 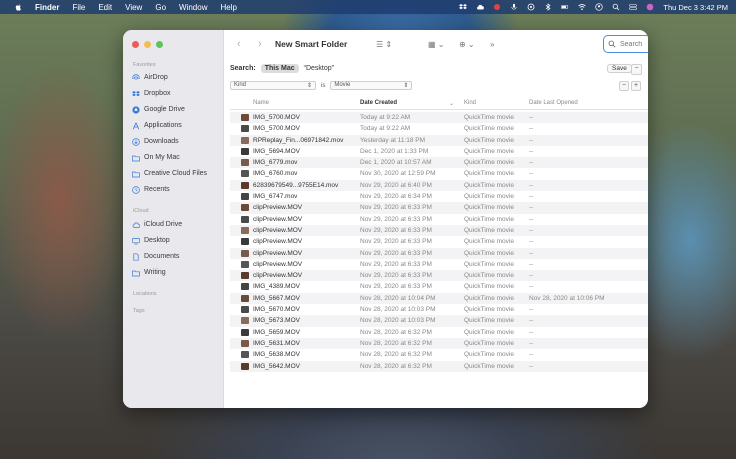 What do you see at coordinates (157, 125) in the screenshot?
I see `sidebar-item-applications: Applications` at bounding box center [157, 125].